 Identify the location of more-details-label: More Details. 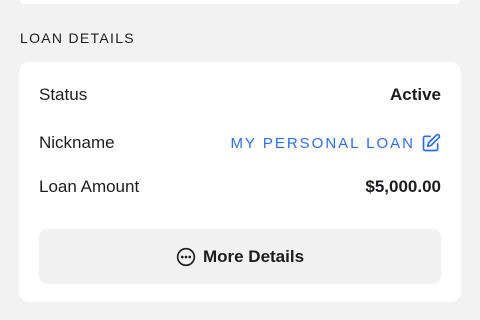
(253, 256).